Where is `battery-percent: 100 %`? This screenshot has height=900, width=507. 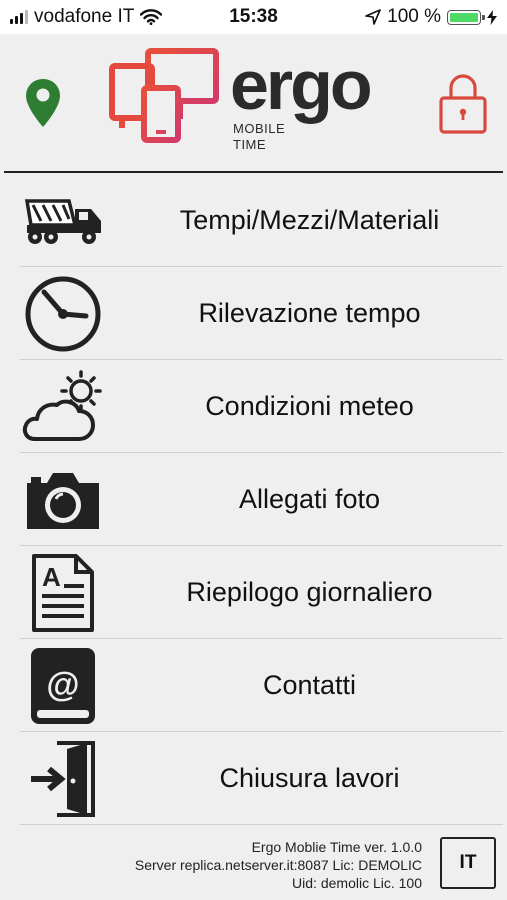 battery-percent: 100 % is located at coordinates (414, 16).